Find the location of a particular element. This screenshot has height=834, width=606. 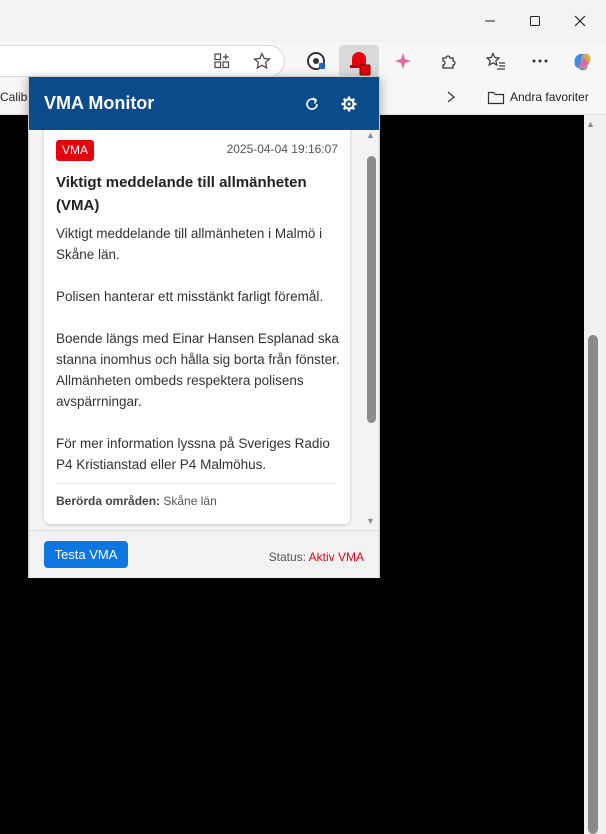

popup-scroll-up-icon: ▲ is located at coordinates (370, 135).